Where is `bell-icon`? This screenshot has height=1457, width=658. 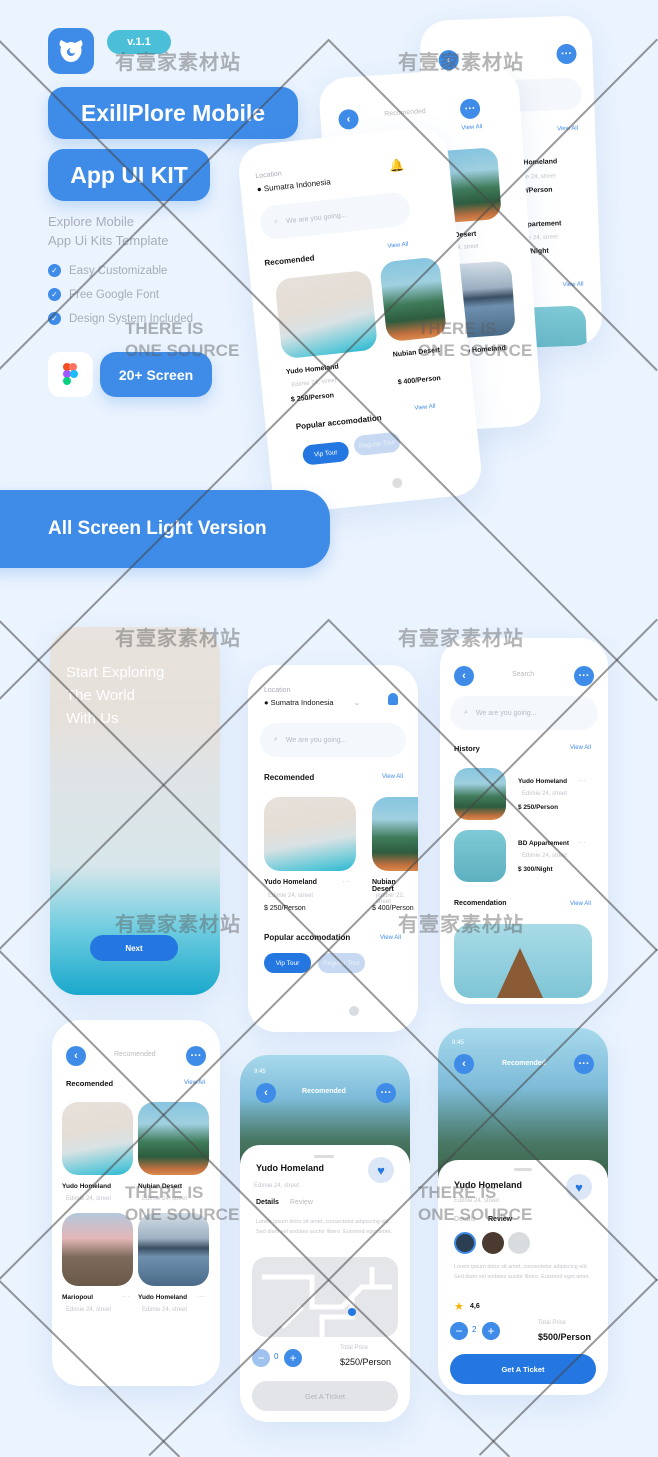 bell-icon is located at coordinates (393, 699).